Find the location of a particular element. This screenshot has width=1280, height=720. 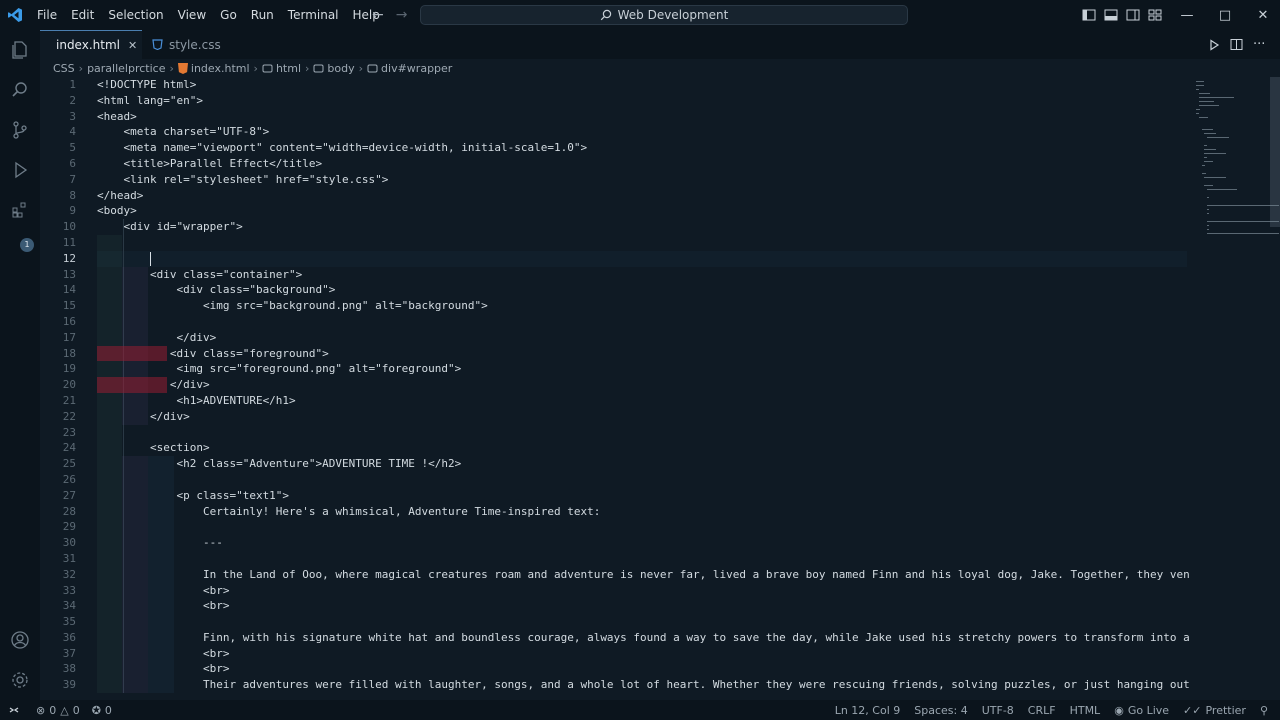

menu-go: Go is located at coordinates (228, 15).